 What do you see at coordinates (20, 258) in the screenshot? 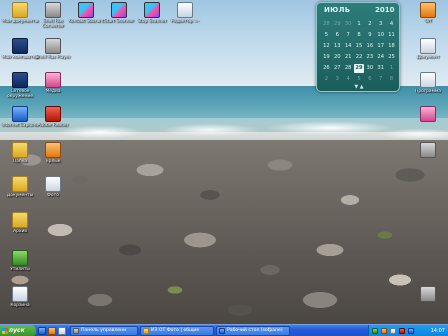
I see `tool-icon` at bounding box center [20, 258].